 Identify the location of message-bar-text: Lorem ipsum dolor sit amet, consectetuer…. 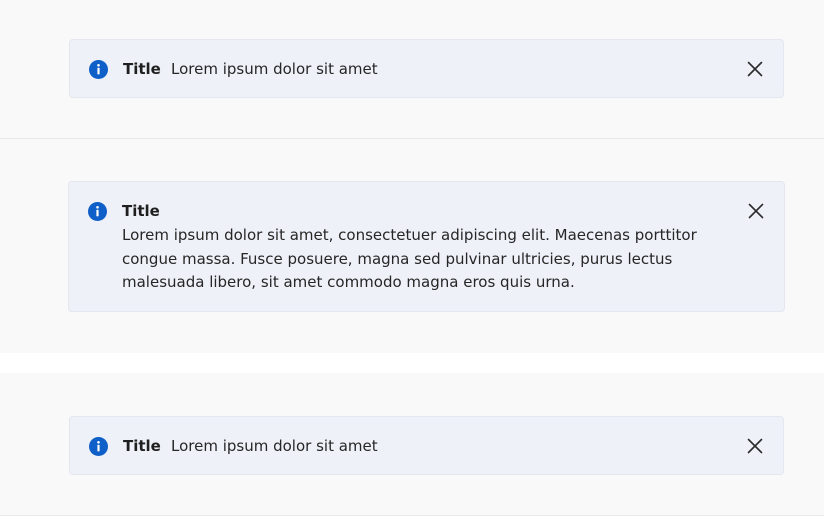
(409, 258).